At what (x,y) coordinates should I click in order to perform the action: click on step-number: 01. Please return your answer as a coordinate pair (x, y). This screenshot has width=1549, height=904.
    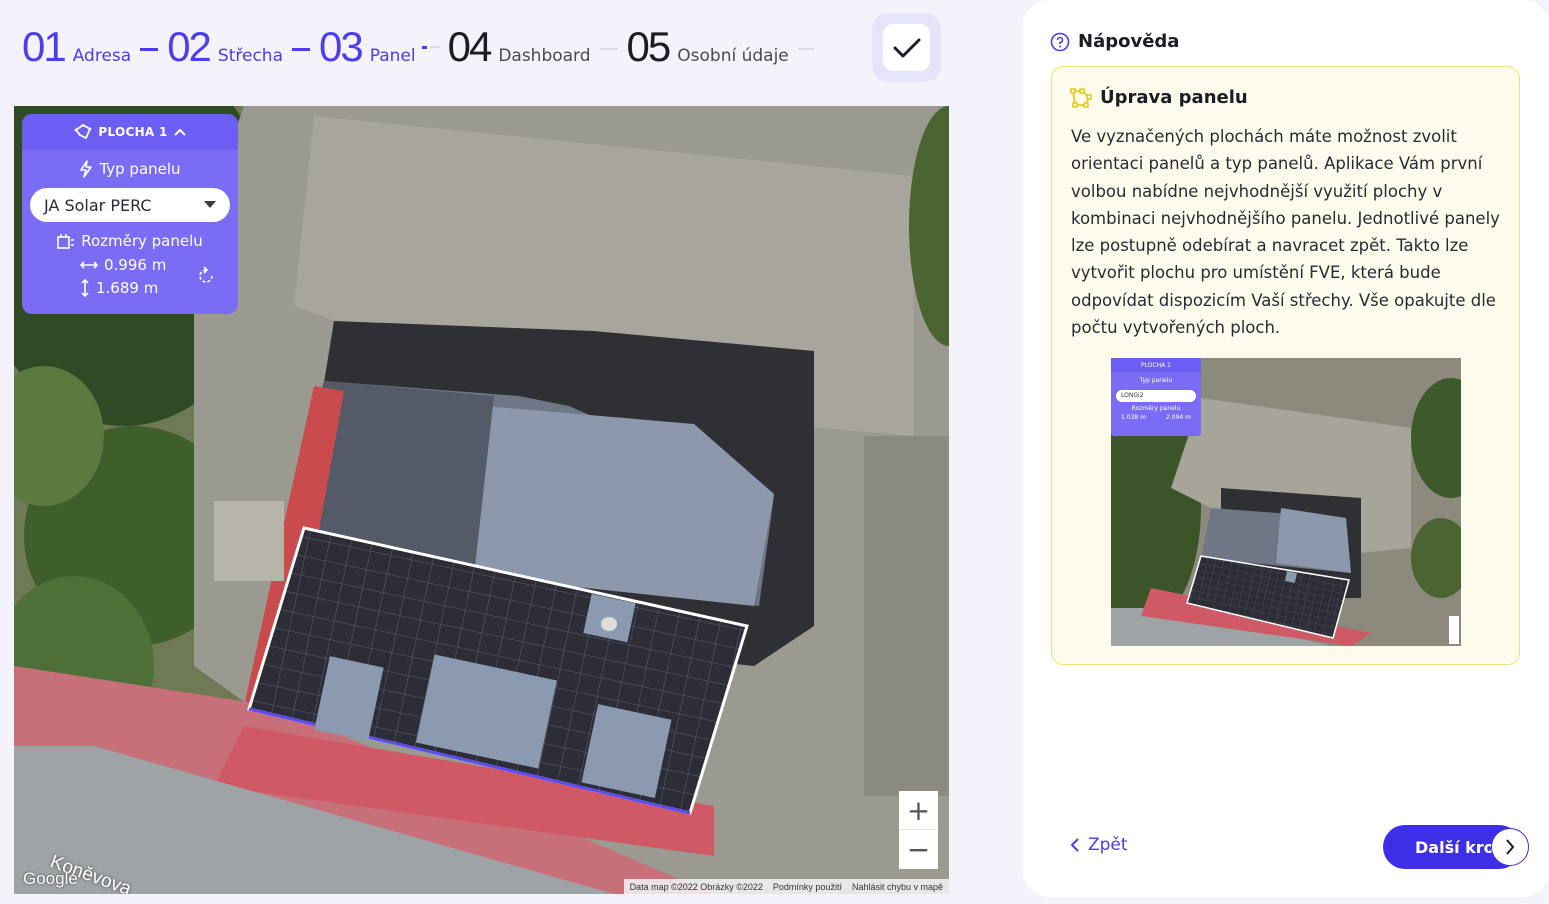
    Looking at the image, I should click on (44, 46).